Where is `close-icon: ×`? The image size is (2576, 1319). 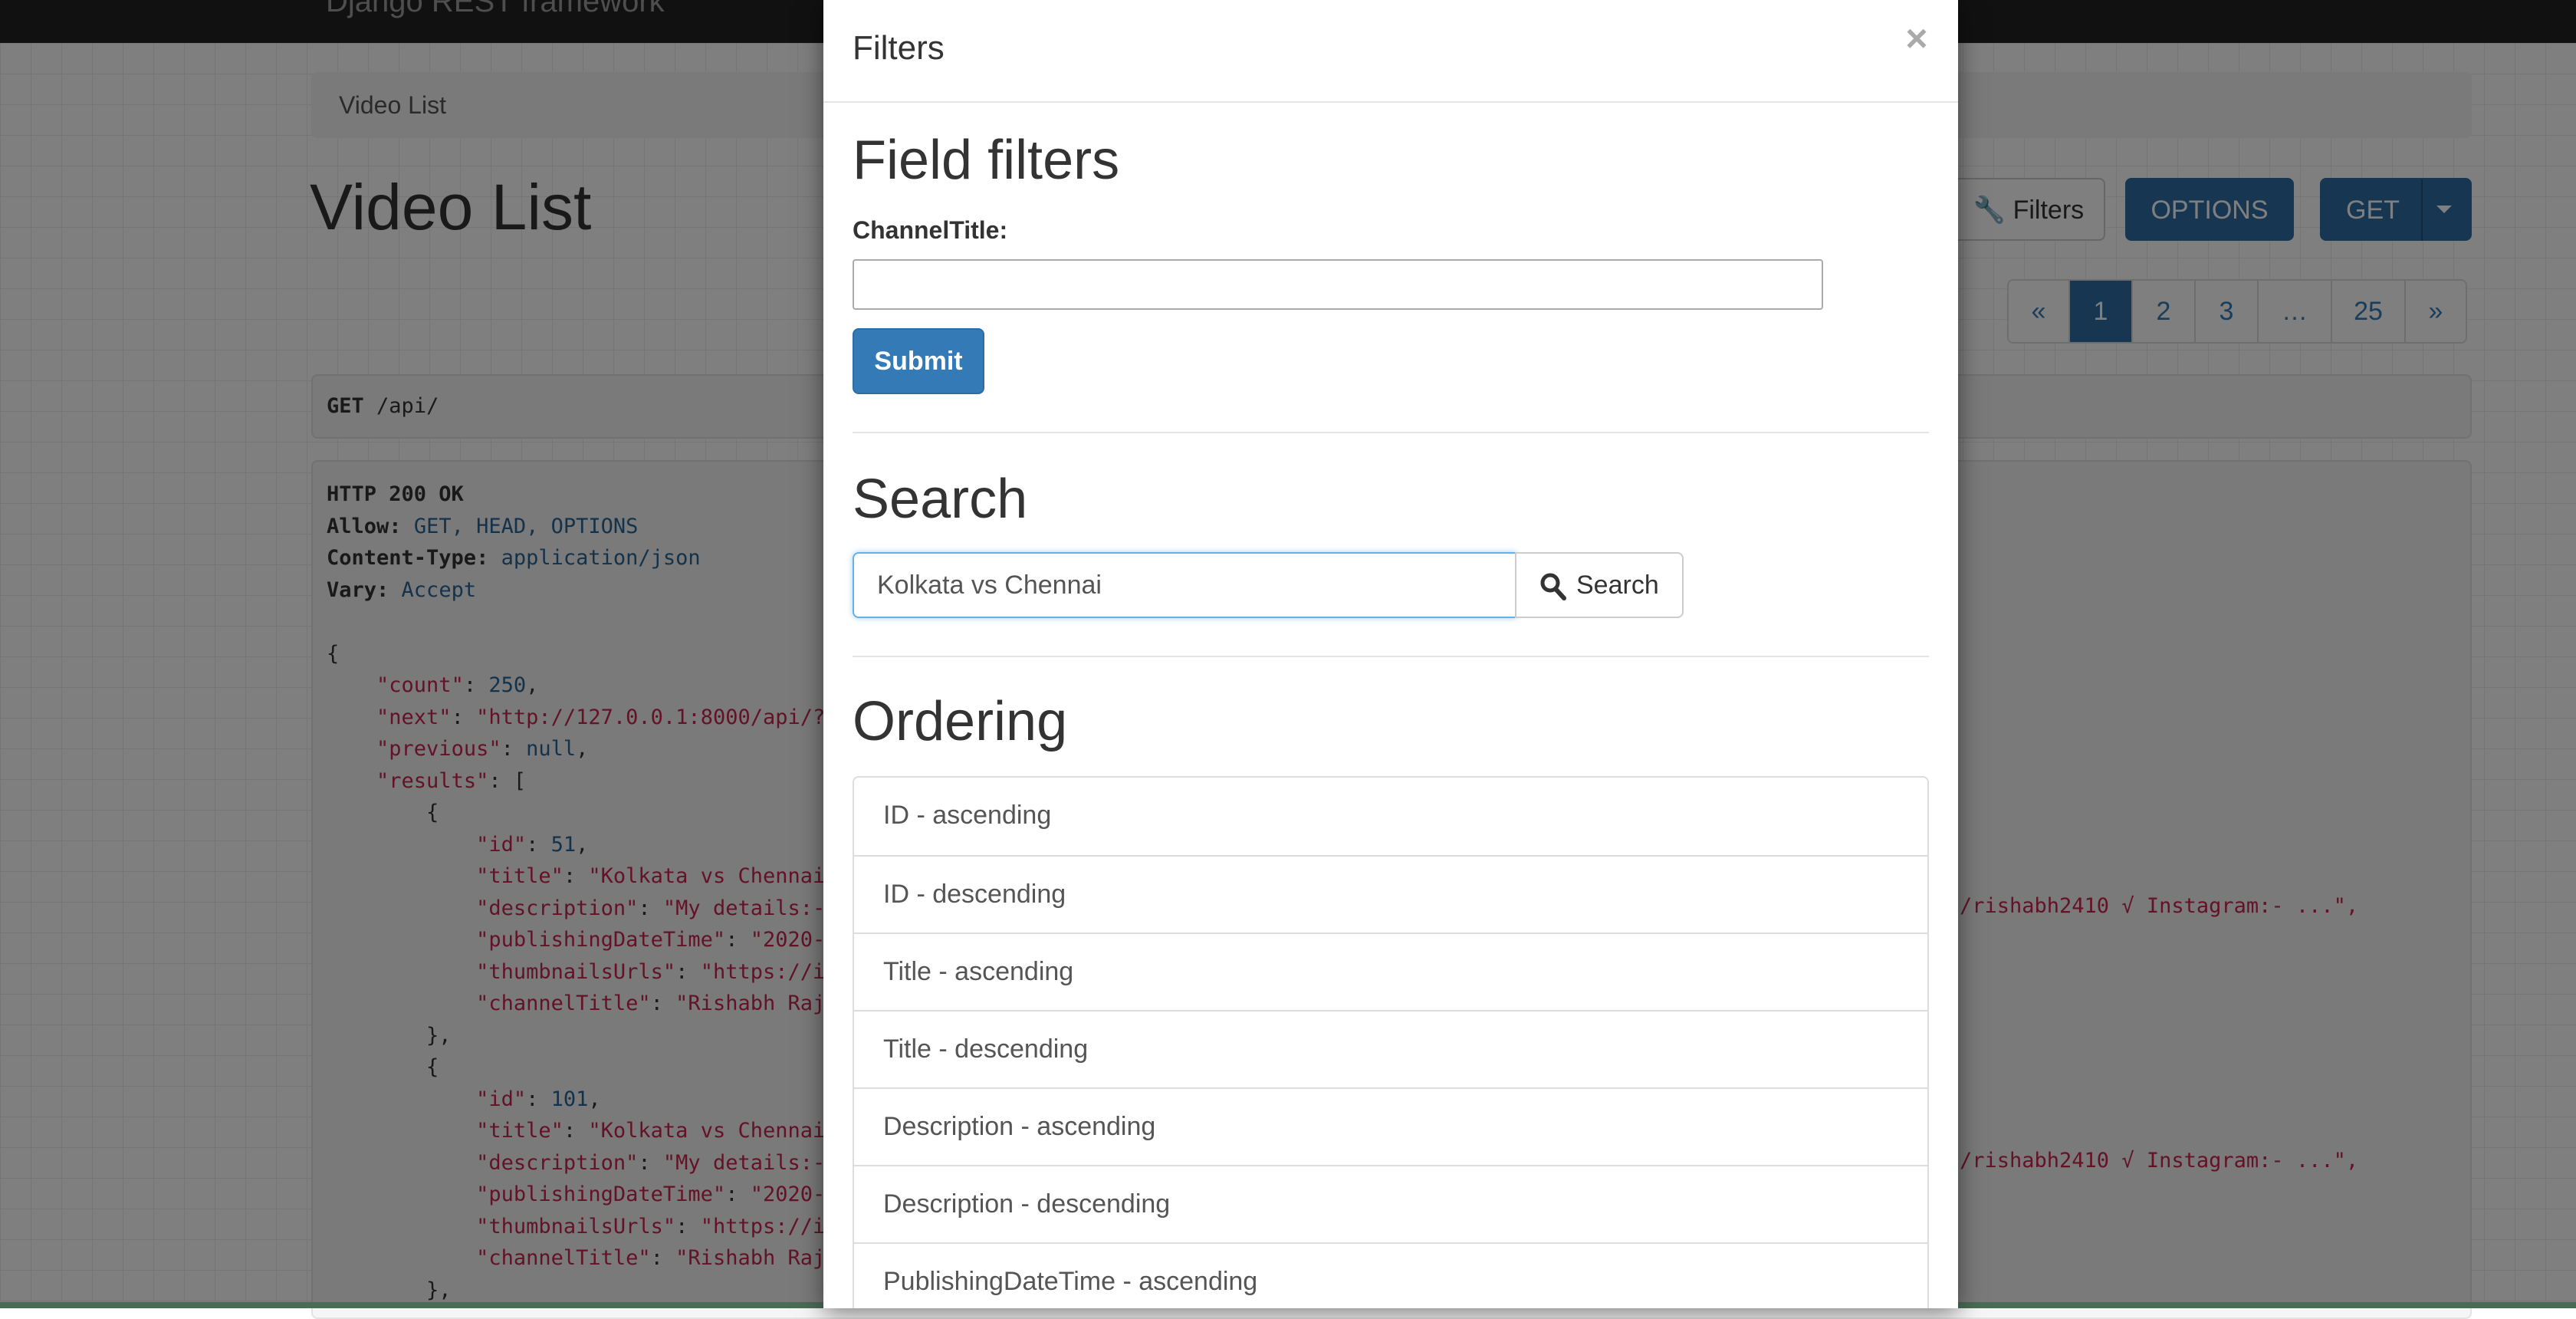 close-icon: × is located at coordinates (1917, 38).